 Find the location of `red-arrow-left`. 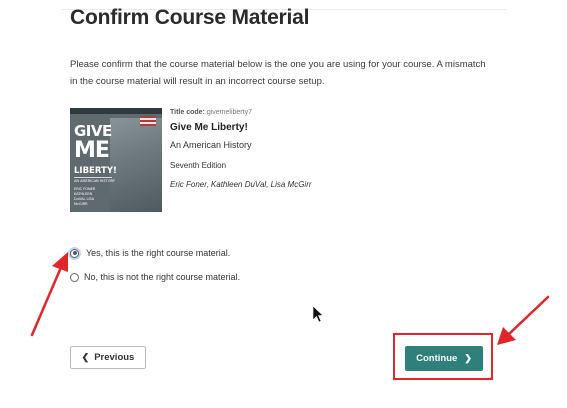

red-arrow-left is located at coordinates (49, 294).